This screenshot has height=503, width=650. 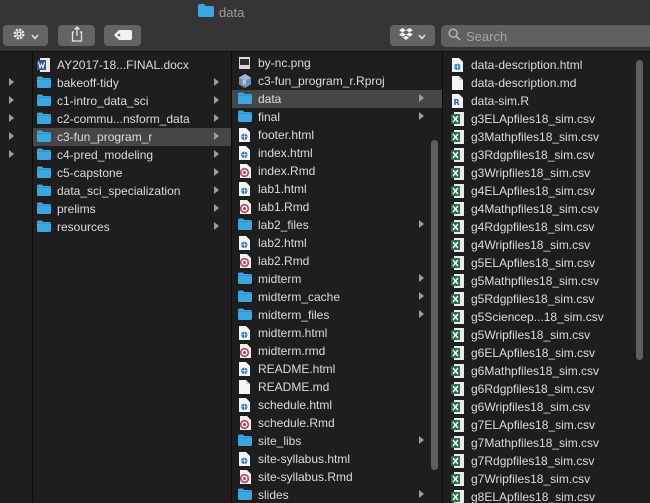 I want to click on file-item: g6Rdgpfiles18_sim.csv, so click(x=546, y=389).